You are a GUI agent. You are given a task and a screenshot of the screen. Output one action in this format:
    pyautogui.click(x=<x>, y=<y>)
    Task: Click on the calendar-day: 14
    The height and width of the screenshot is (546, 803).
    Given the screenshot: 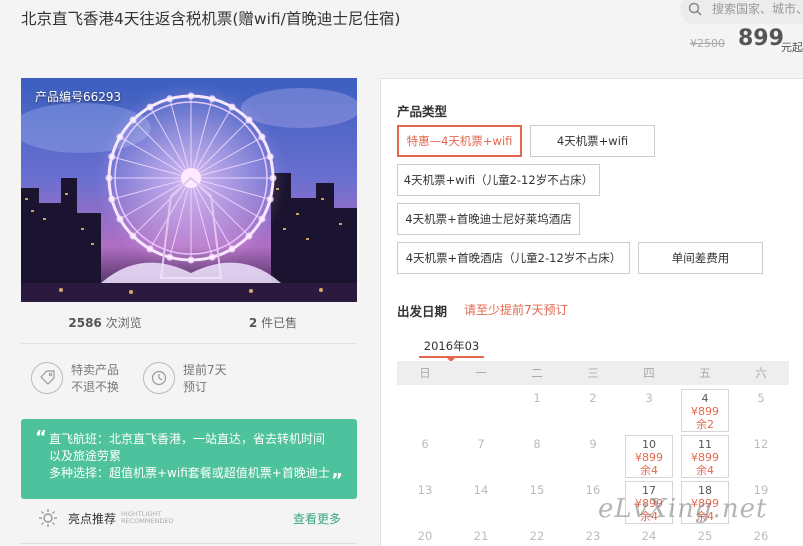 What is the action you would take?
    pyautogui.click(x=481, y=490)
    